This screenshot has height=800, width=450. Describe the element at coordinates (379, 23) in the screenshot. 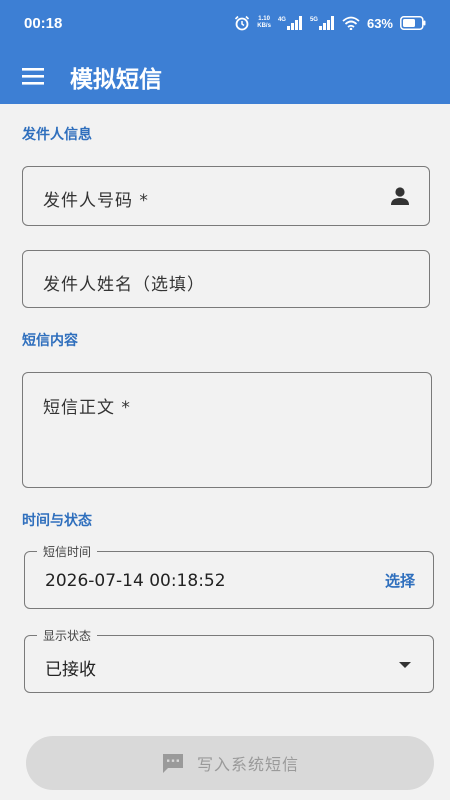

I see `battery-percent: 63%` at that location.